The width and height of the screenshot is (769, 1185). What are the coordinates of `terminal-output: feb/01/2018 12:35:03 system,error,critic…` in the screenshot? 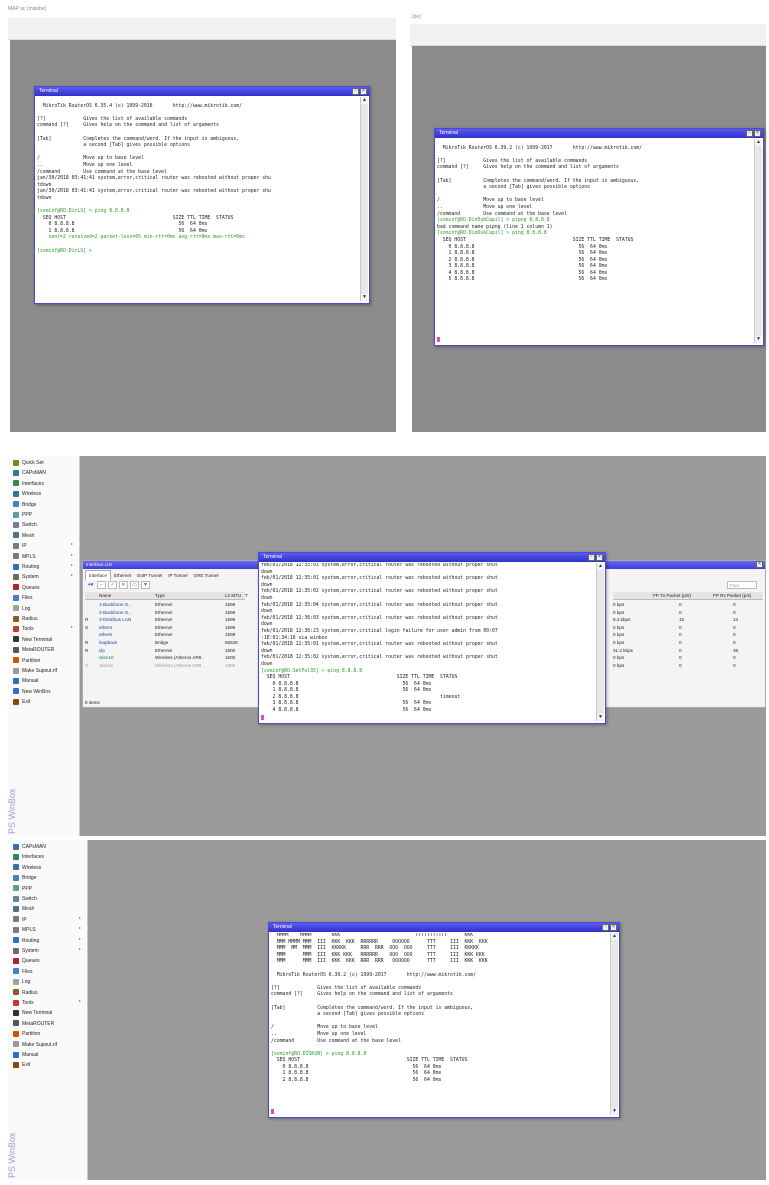 It's located at (428, 642).